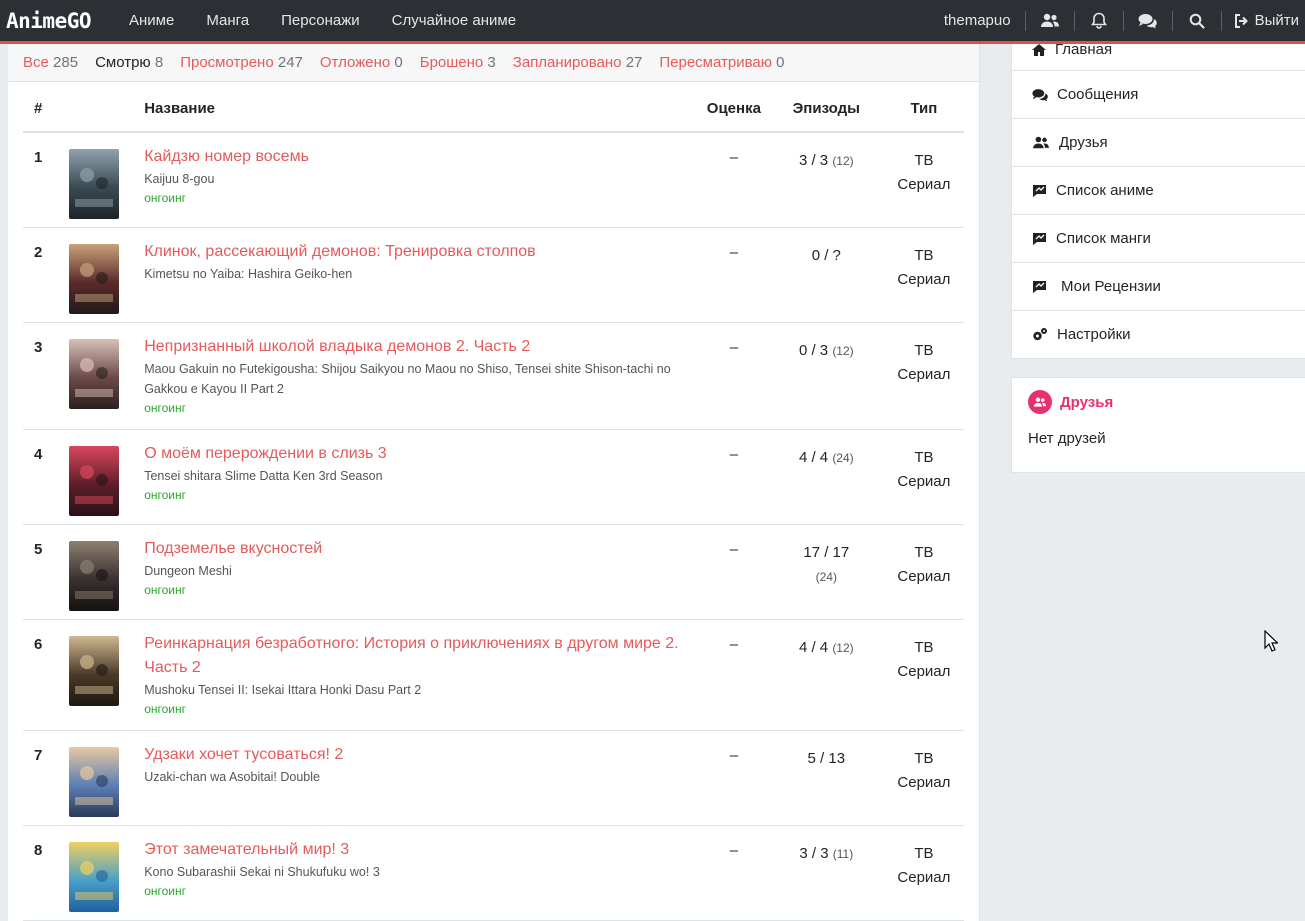 Image resolution: width=1305 pixels, height=921 pixels. Describe the element at coordinates (415, 549) in the screenshot. I see `anime-title-link: Подземелье вкусностей` at that location.